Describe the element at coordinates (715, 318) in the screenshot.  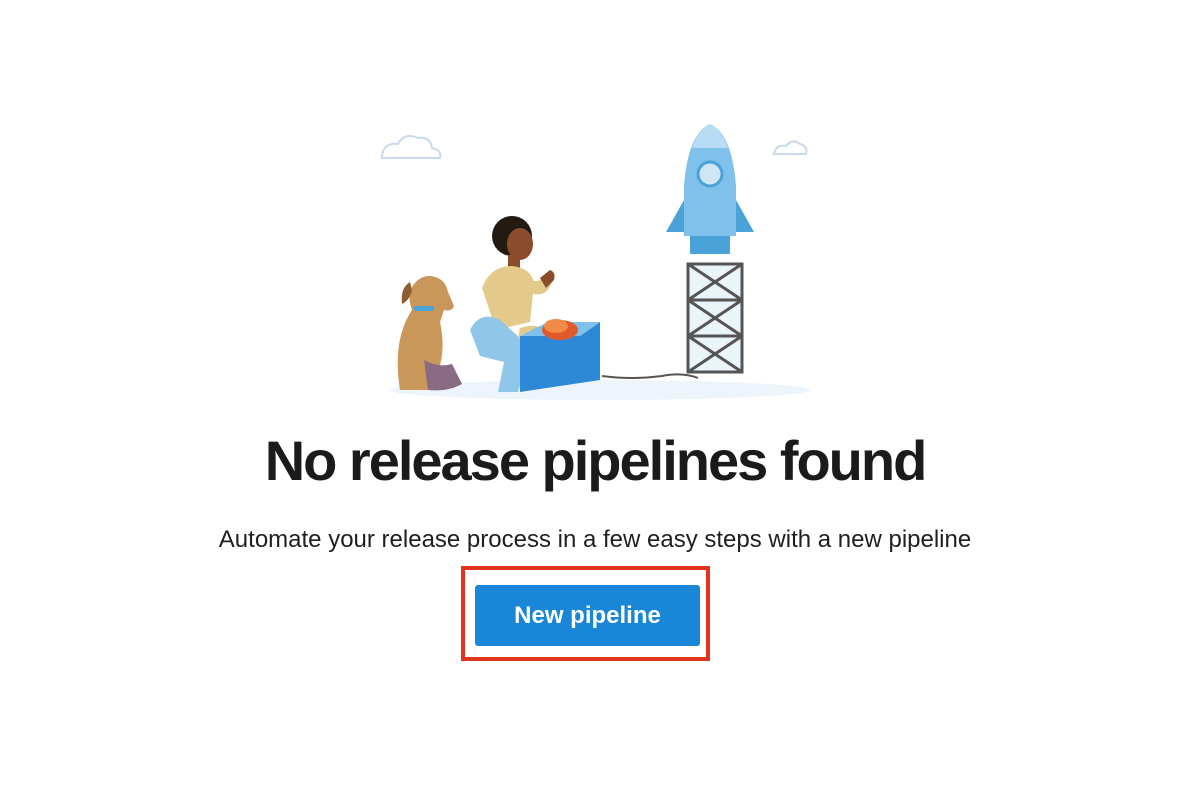
I see `launch-tower-icon` at that location.